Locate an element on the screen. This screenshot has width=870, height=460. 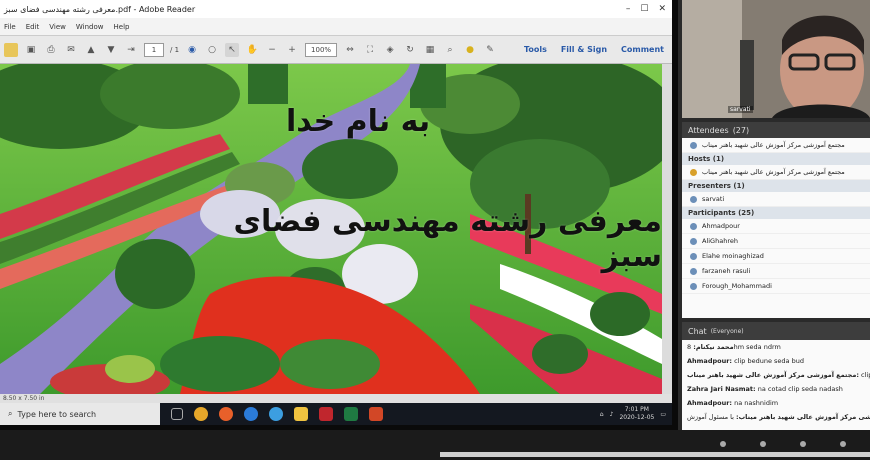
chat-input-bar is located at coordinates (655, 454).